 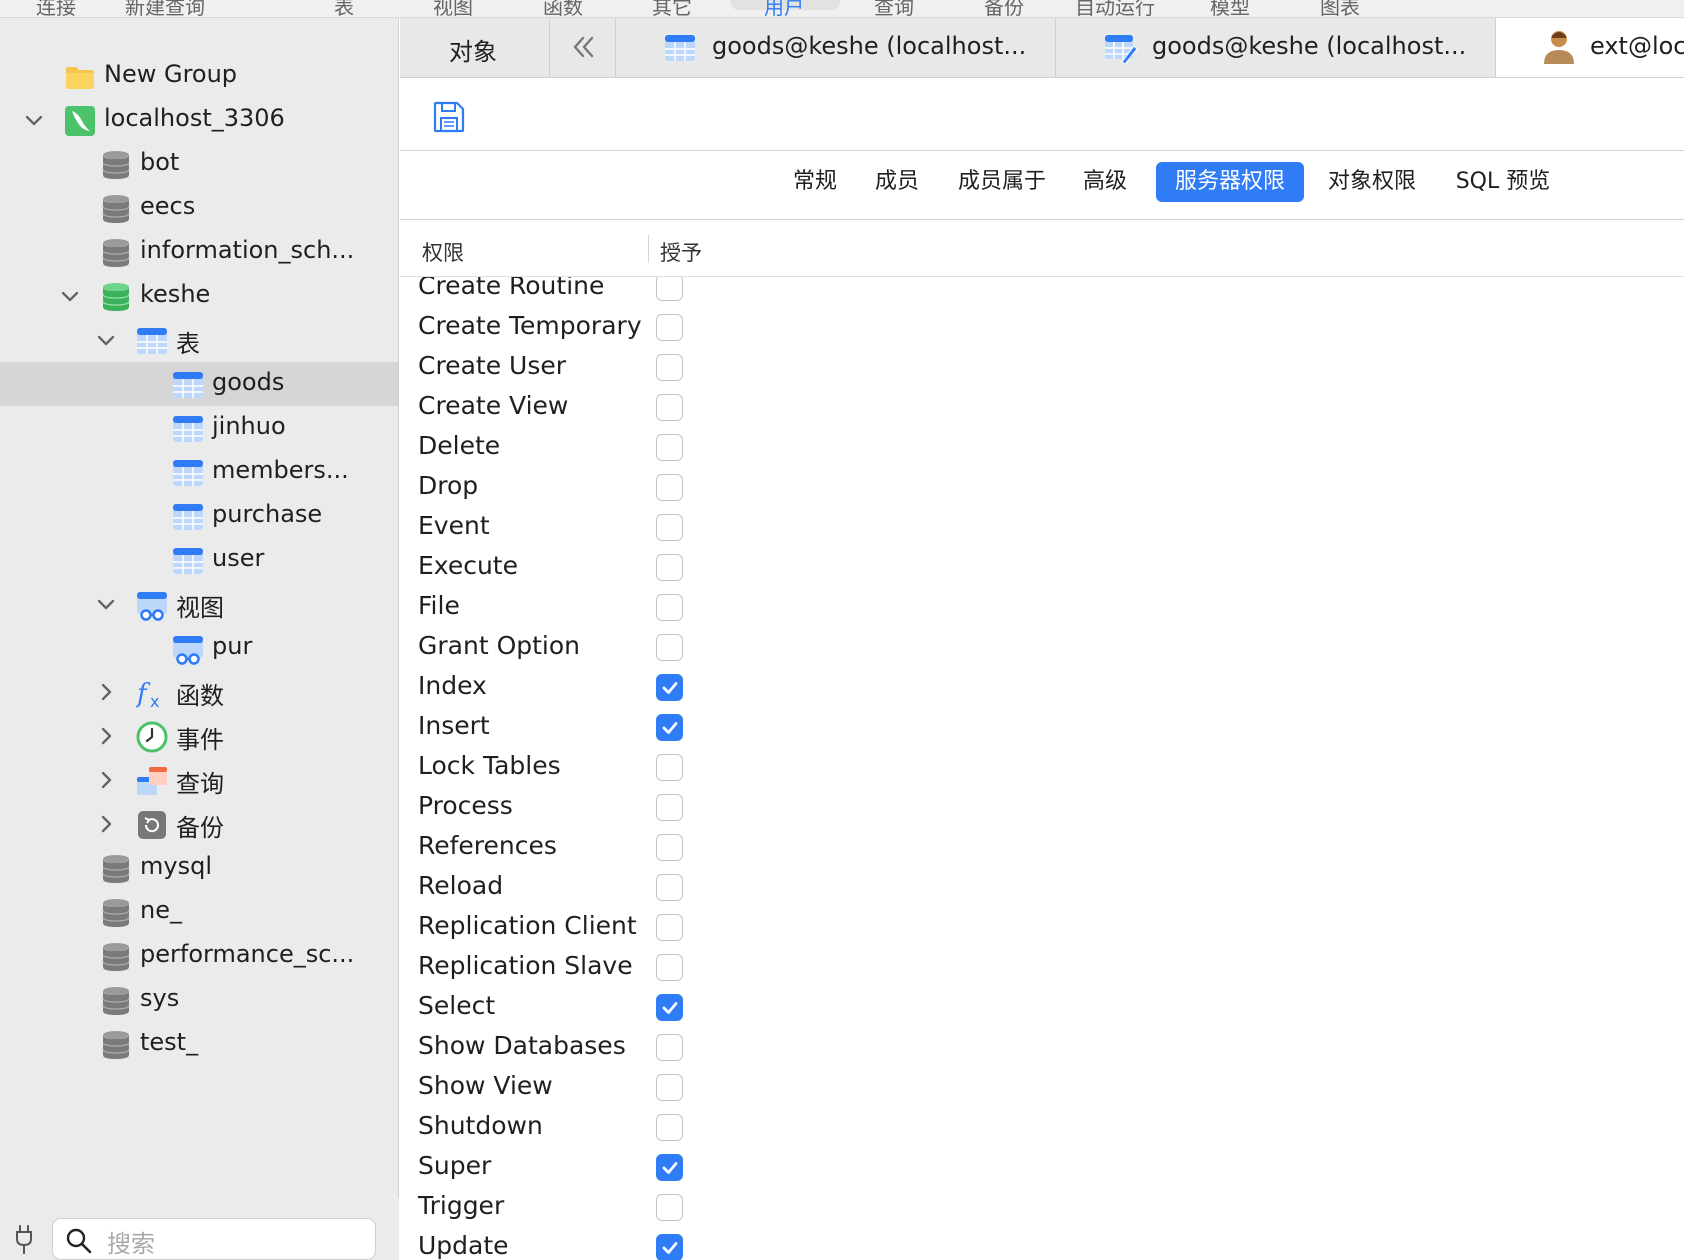 I want to click on column-header-grant: 授予, so click(x=681, y=252).